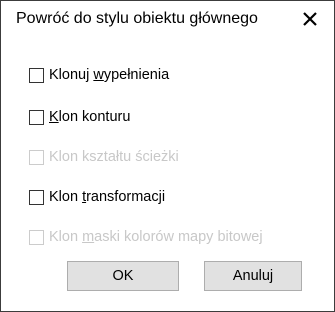 The height and width of the screenshot is (312, 335). I want to click on checkbox-clone-fill: Klonuj wypełnienia, so click(99, 75).